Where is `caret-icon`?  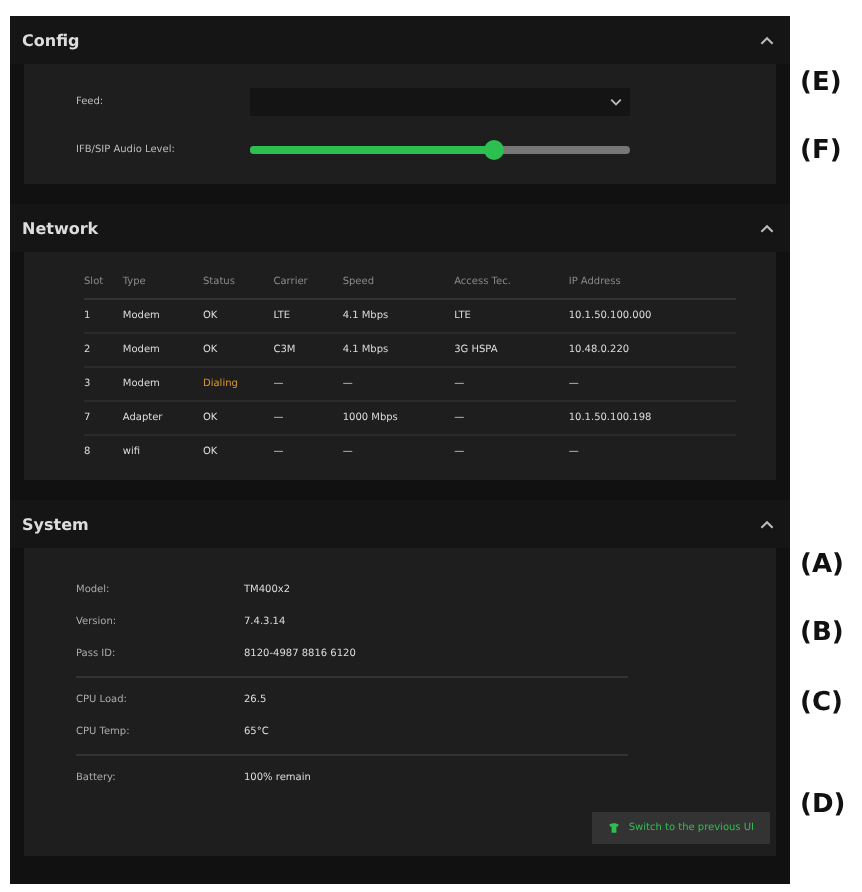
caret-icon is located at coordinates (616, 102).